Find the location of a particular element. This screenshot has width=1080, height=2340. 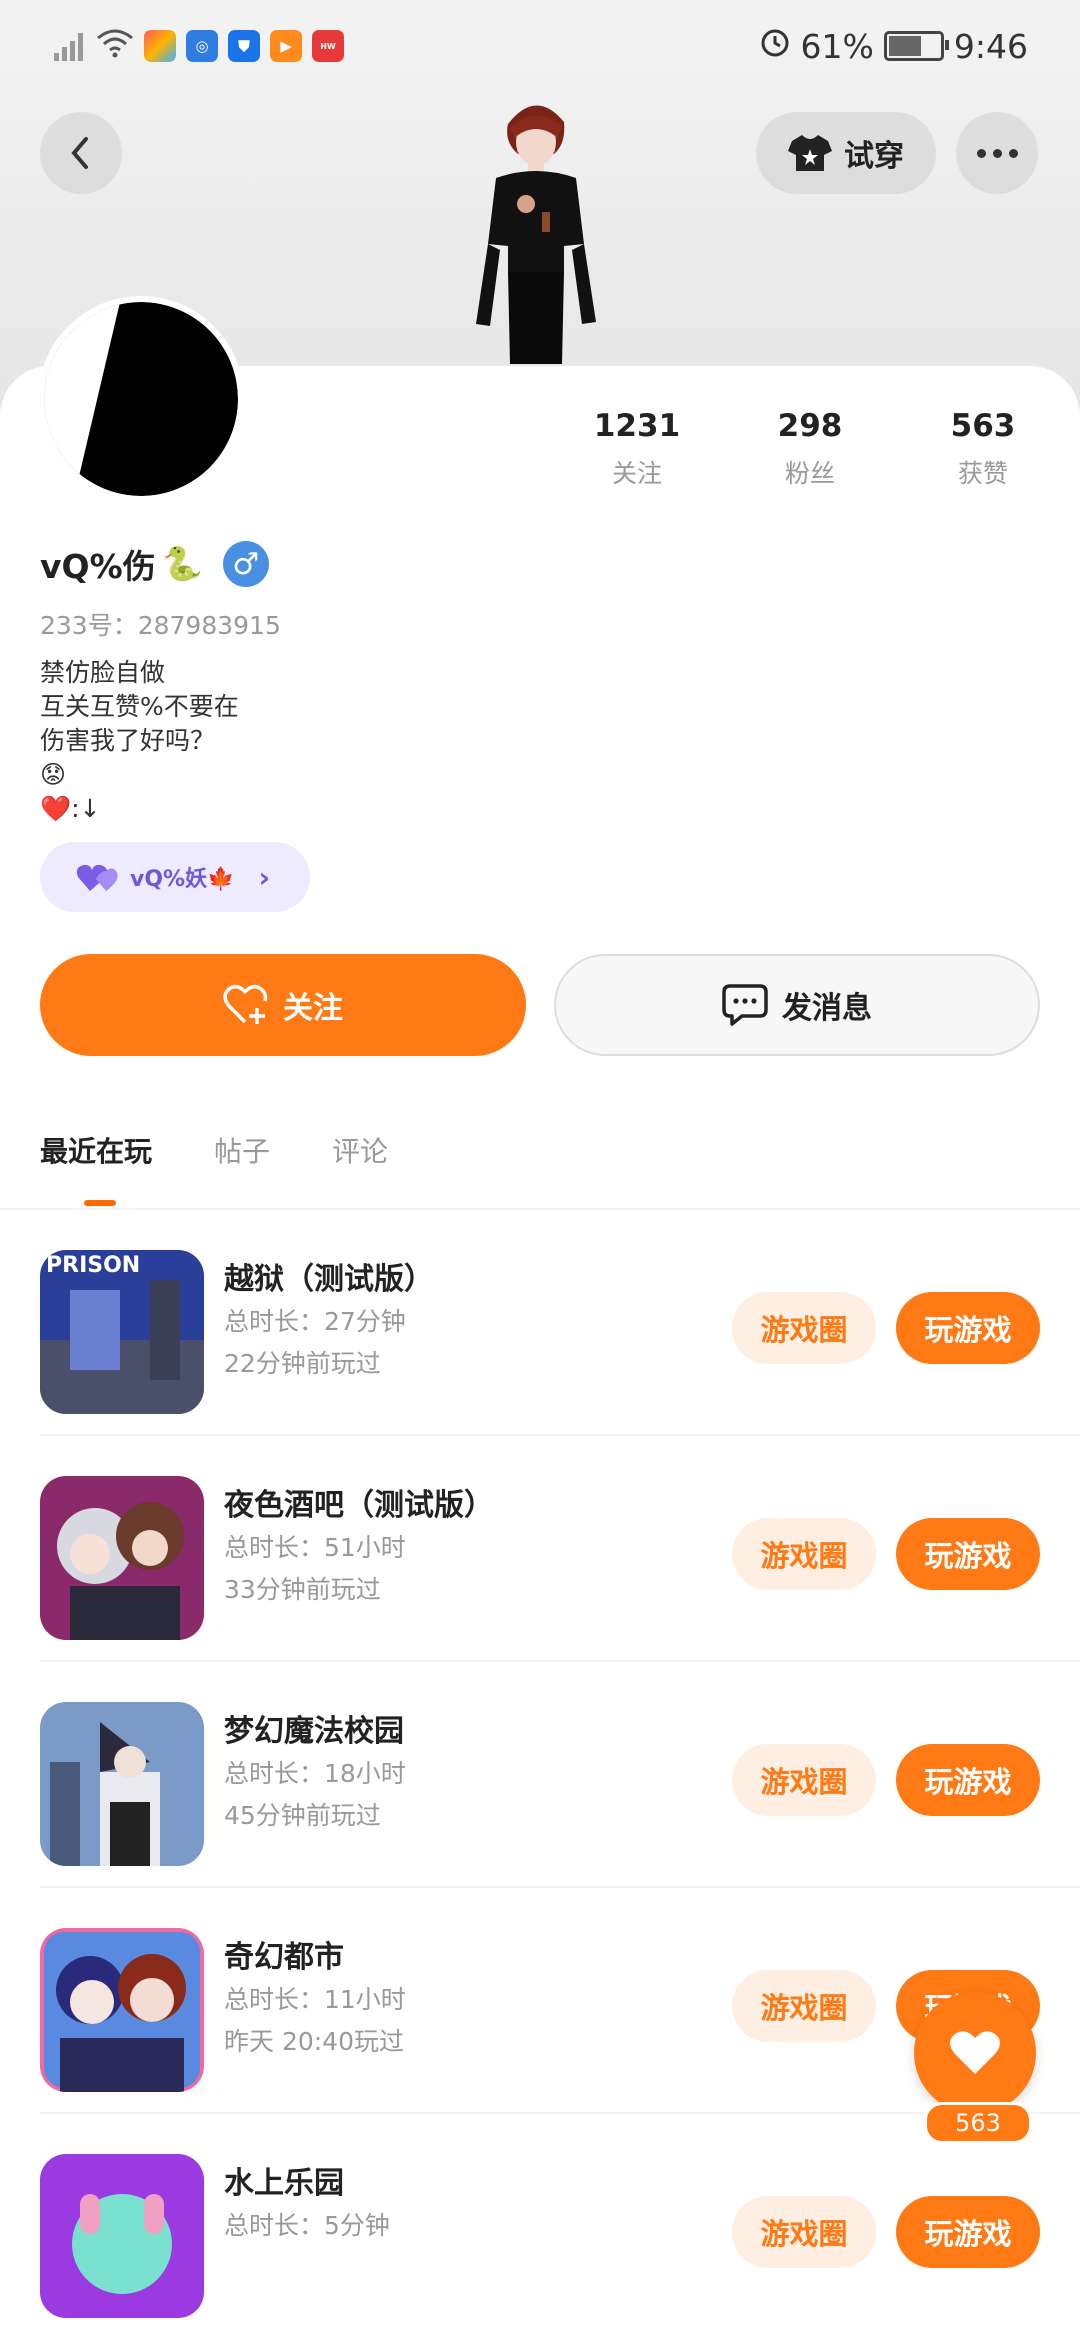

bio-line: ❤️:↓ is located at coordinates (70, 808).